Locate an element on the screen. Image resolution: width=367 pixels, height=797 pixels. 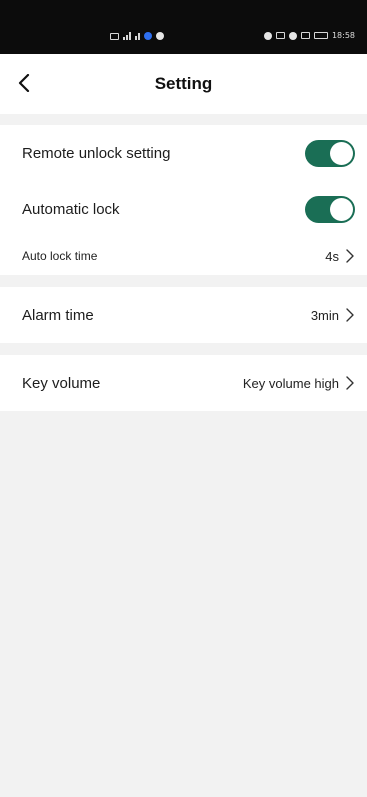
chevron-left-icon is located at coordinates (24, 83).